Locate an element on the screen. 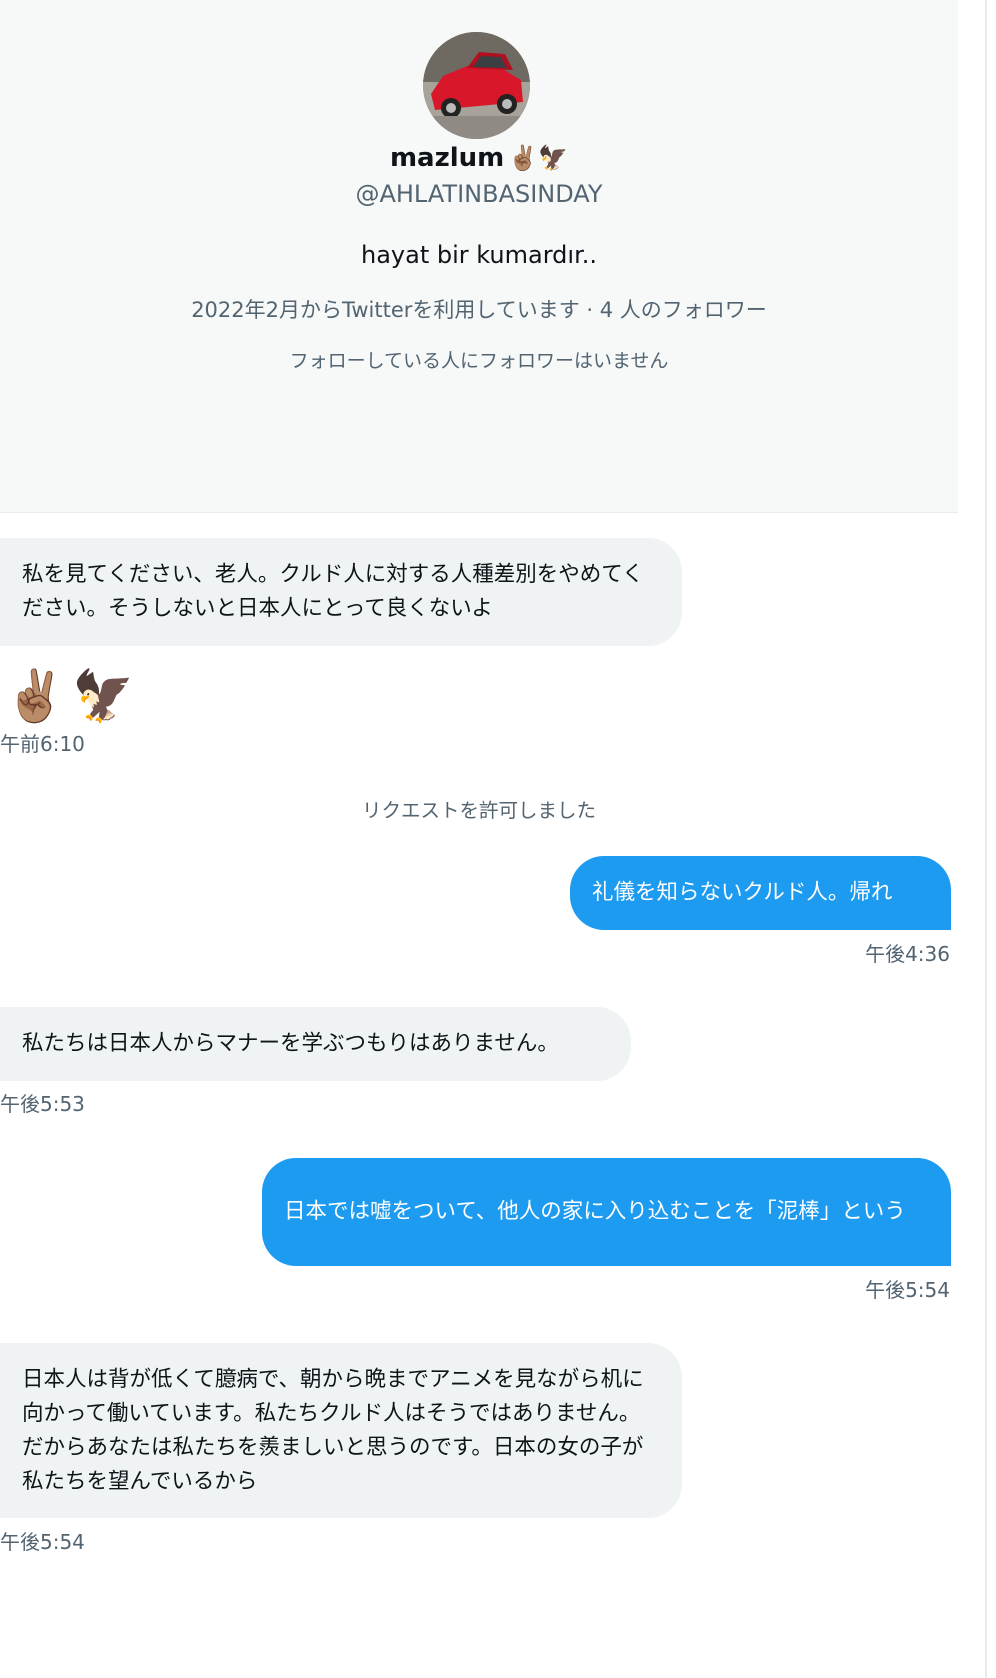 This screenshot has height=1678, width=996. emoji-message: ✌🏽🦅 is located at coordinates (72, 696).